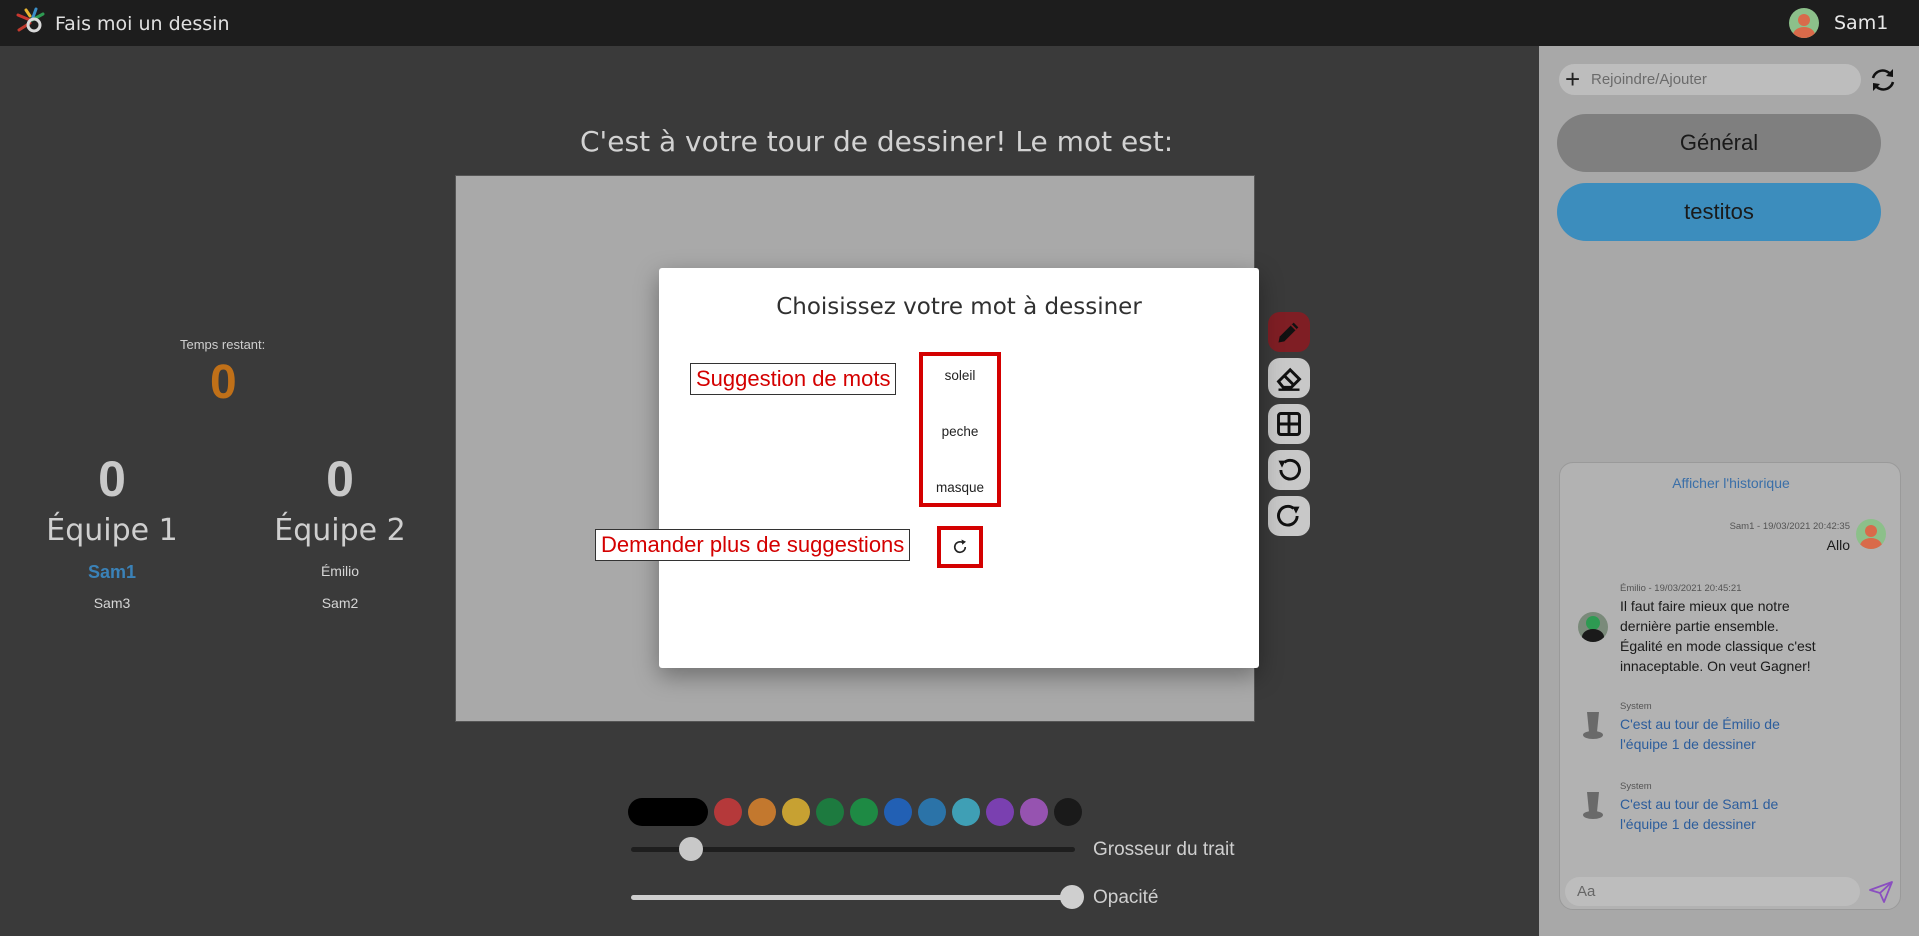  I want to click on eraser-tool-button, so click(1289, 378).